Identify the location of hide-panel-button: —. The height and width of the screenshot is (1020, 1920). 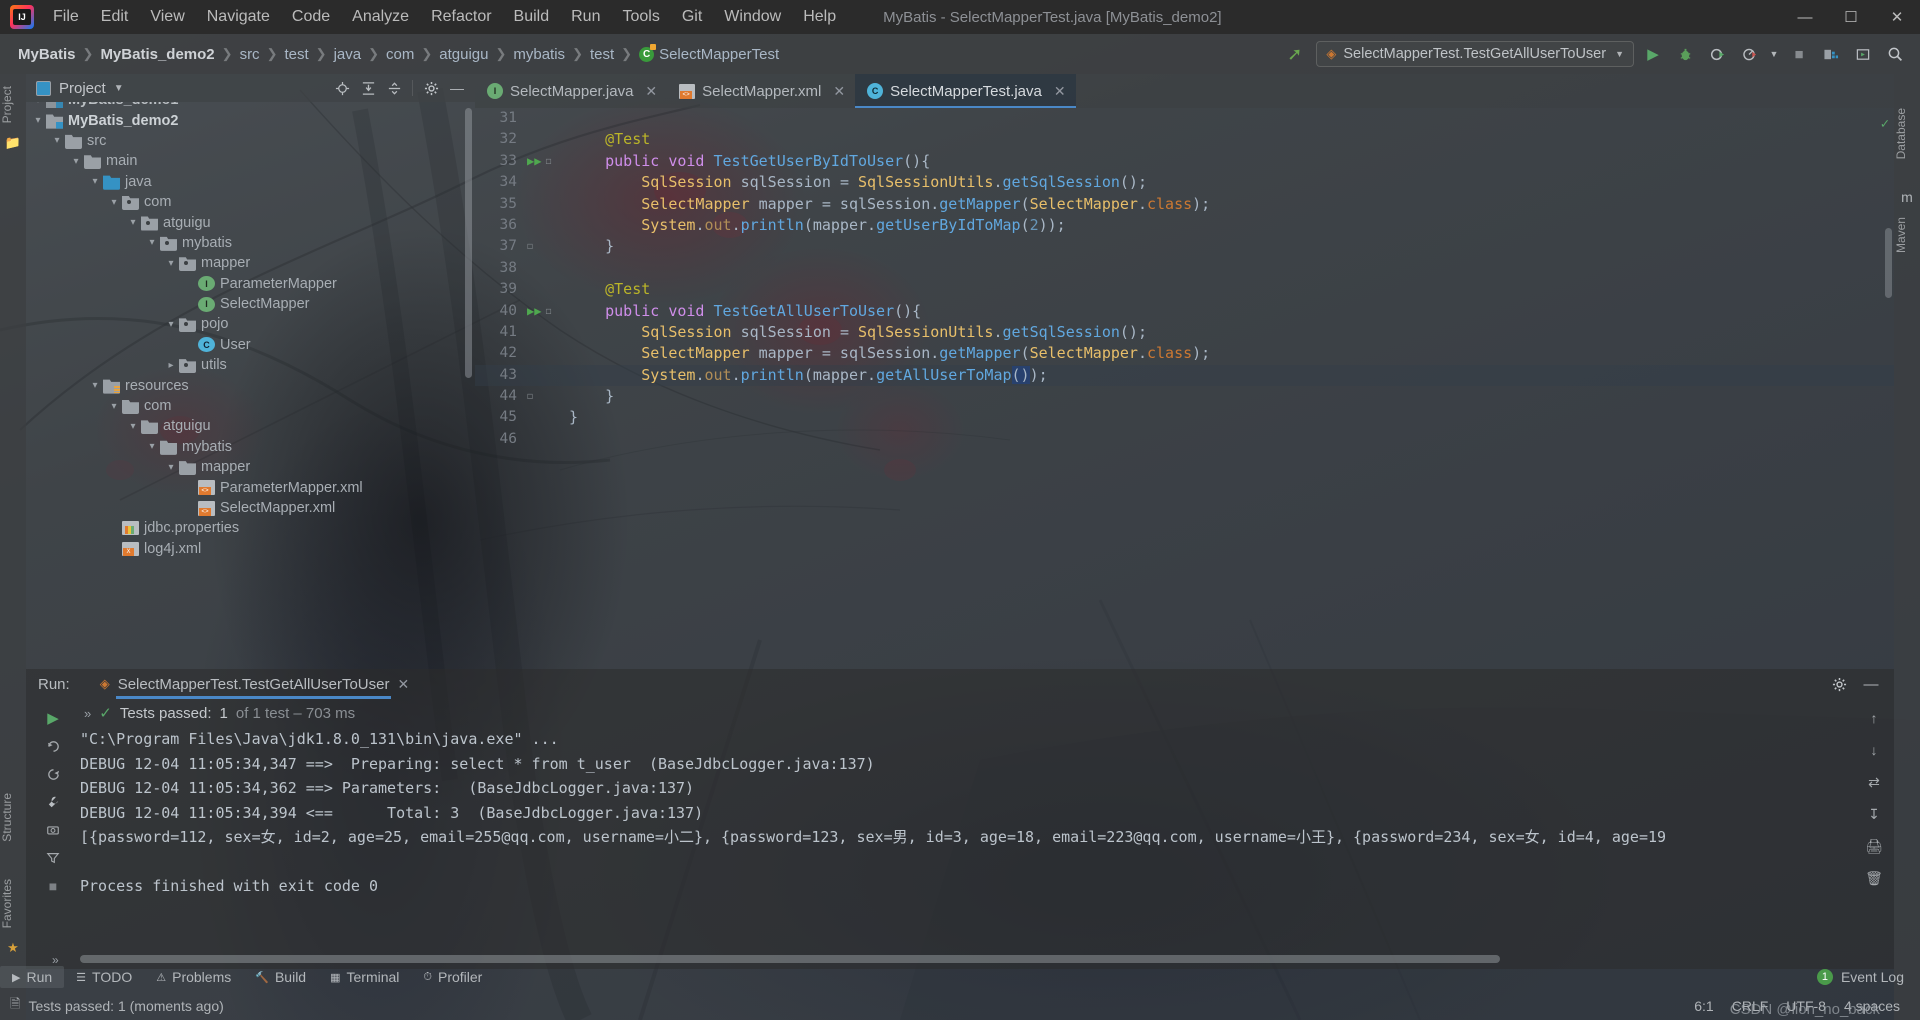
(457, 88).